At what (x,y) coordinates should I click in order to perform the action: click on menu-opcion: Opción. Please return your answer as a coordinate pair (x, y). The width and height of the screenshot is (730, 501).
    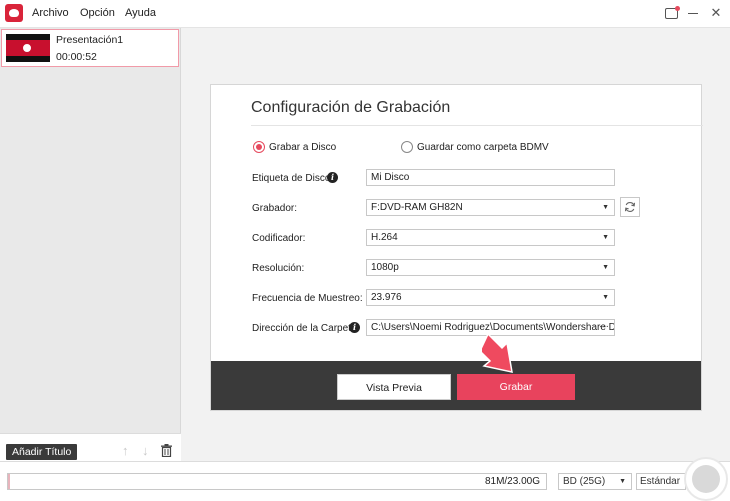
    Looking at the image, I should click on (97, 13).